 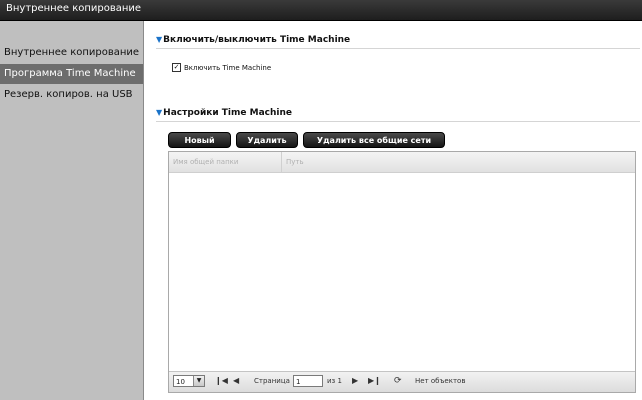 What do you see at coordinates (374, 381) in the screenshot?
I see `last-page-icon: ▶❙` at bounding box center [374, 381].